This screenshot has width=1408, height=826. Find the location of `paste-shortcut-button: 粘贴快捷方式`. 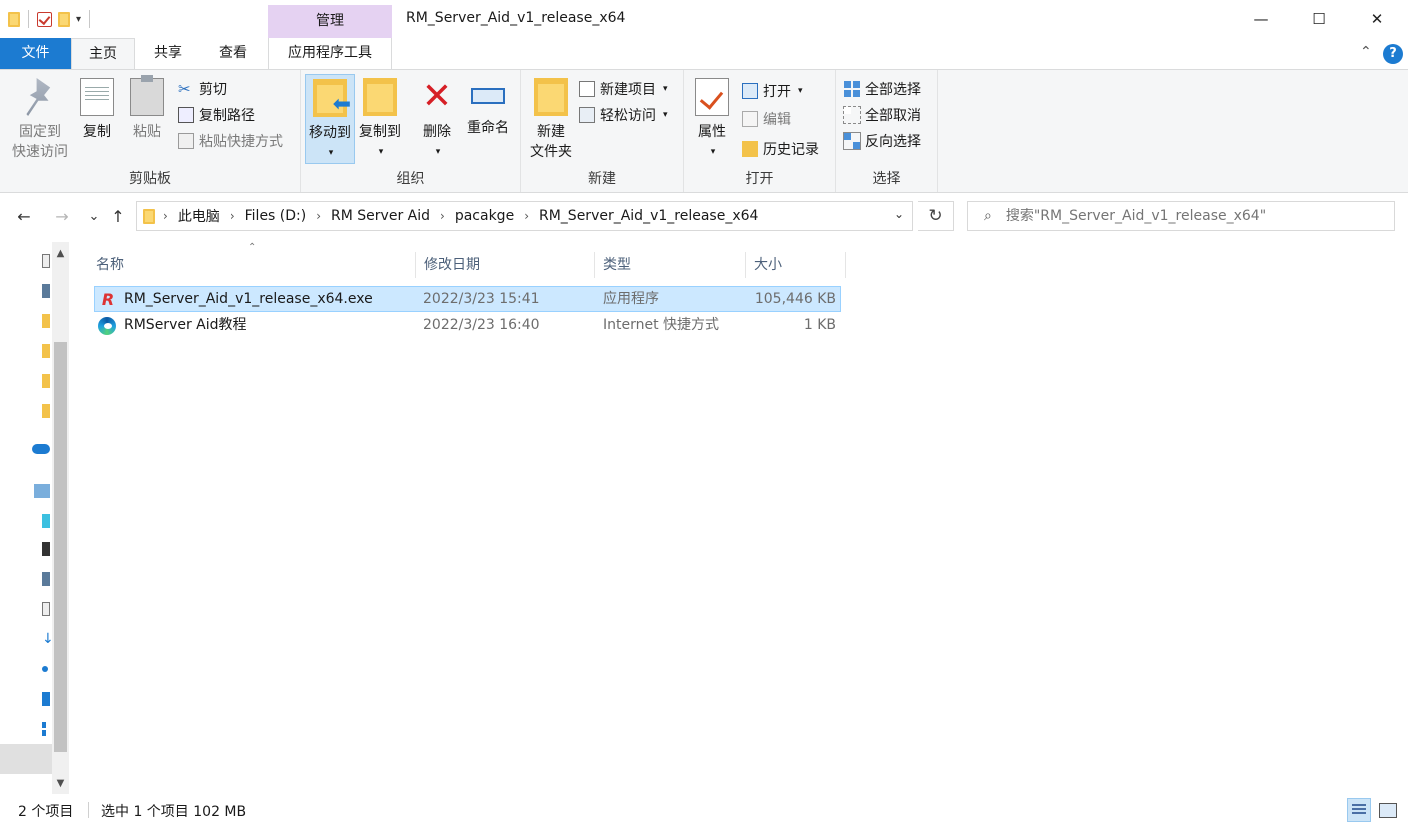

paste-shortcut-button: 粘贴快捷方式 is located at coordinates (230, 141).